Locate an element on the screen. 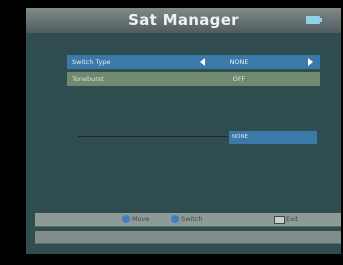 This screenshot has height=265, width=343. connection-line is located at coordinates (153, 136).